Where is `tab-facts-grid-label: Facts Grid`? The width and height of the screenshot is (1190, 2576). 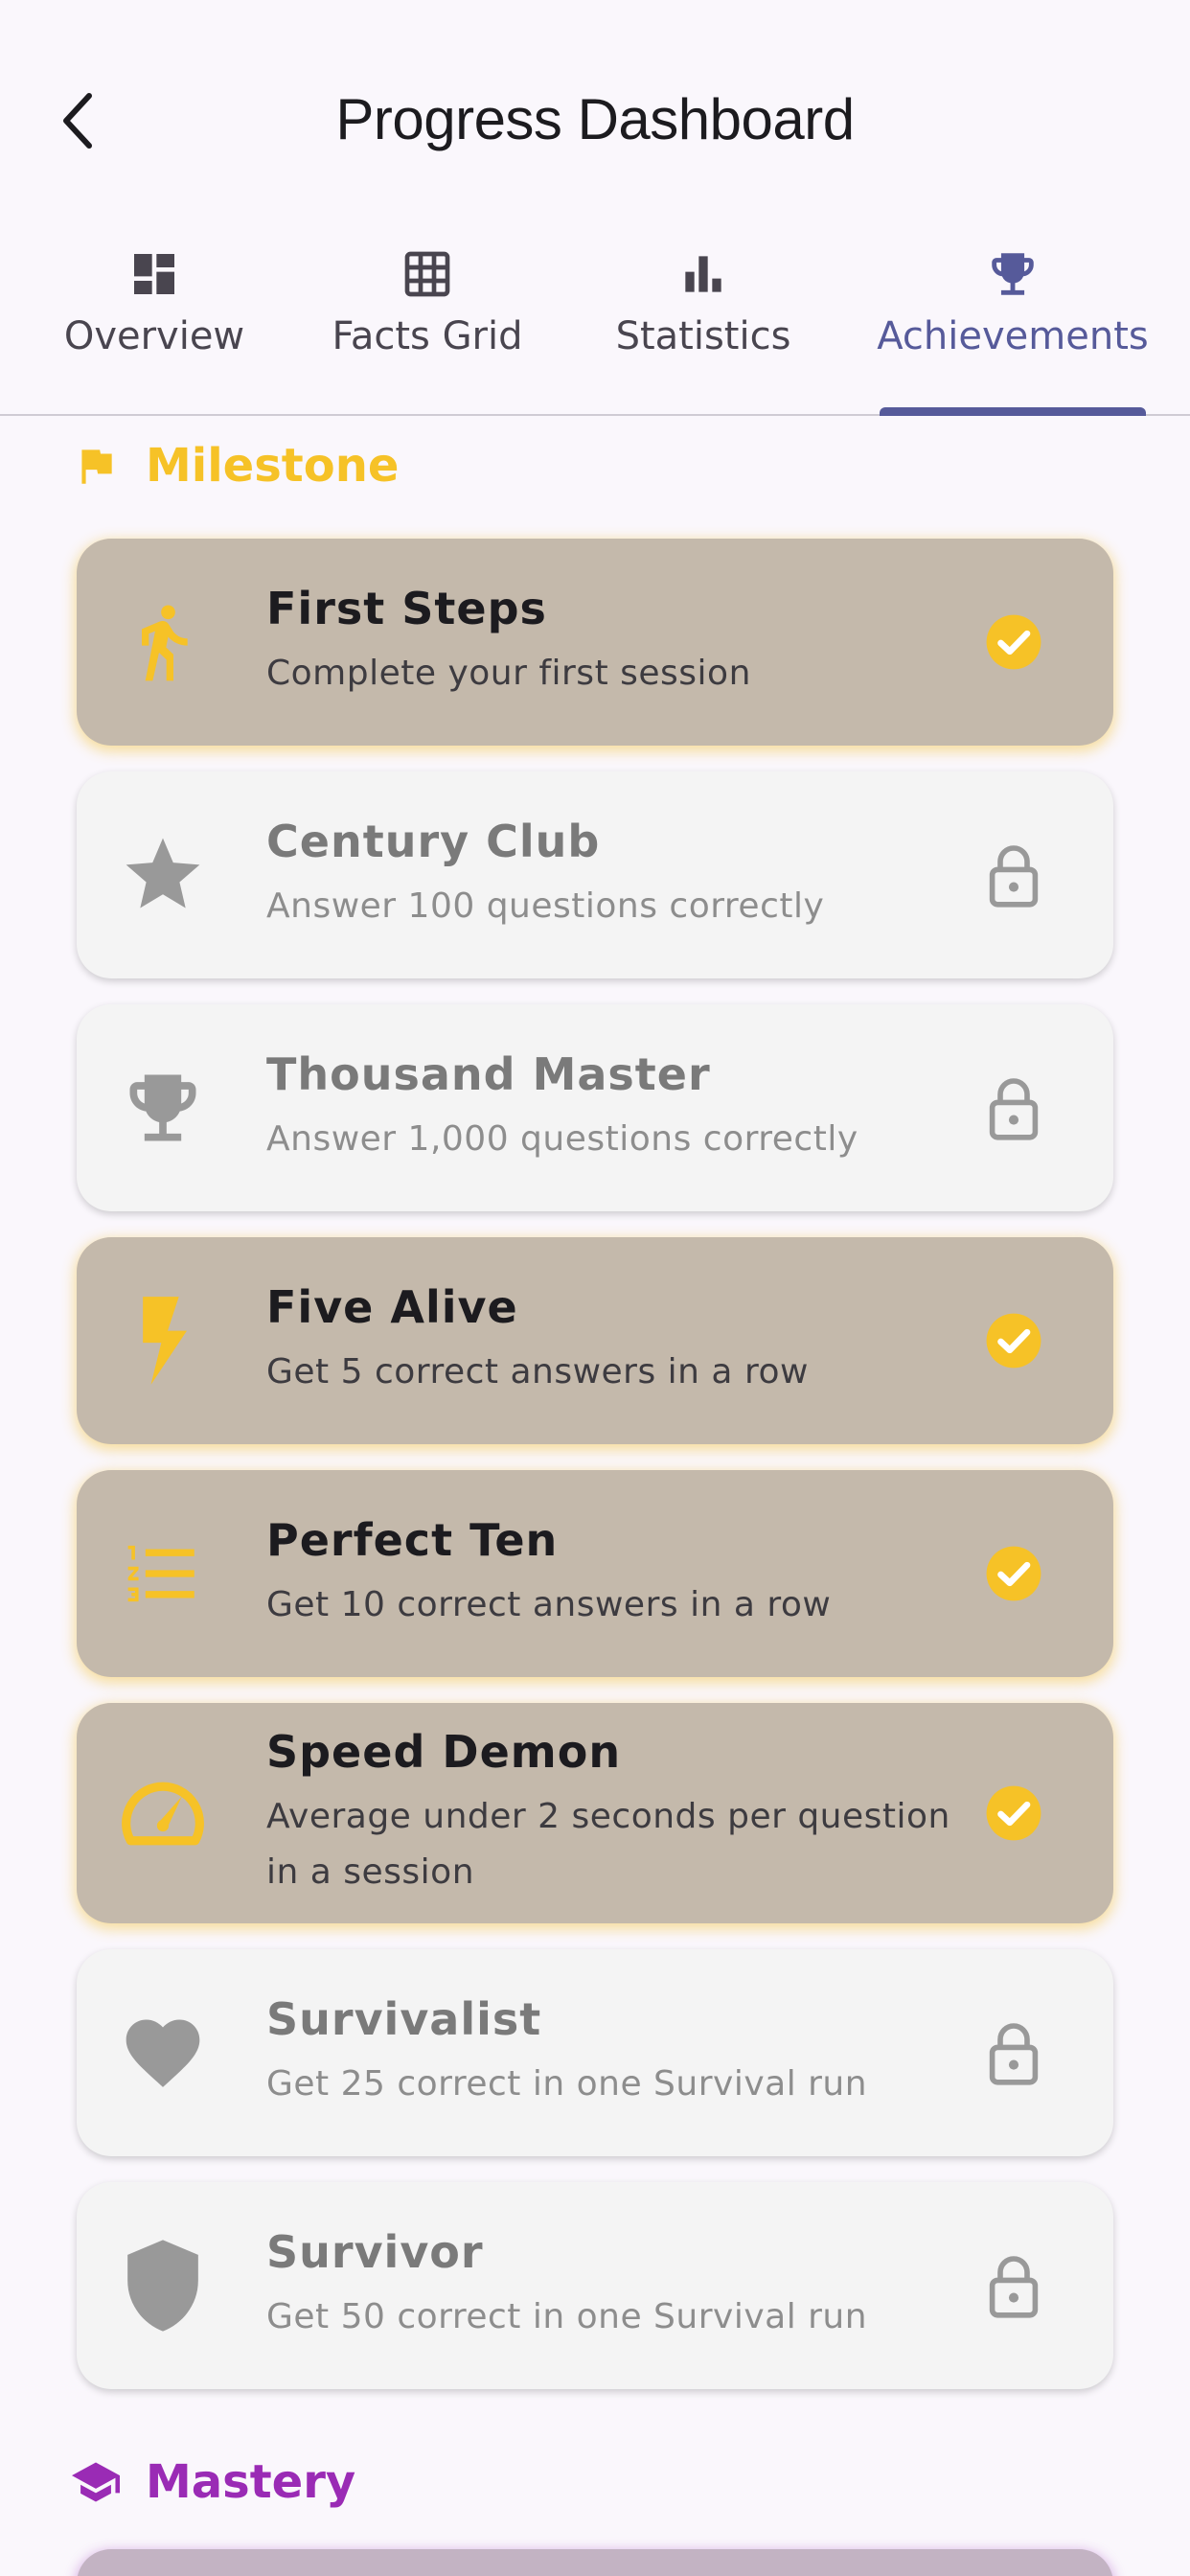 tab-facts-grid-label: Facts Grid is located at coordinates (428, 336).